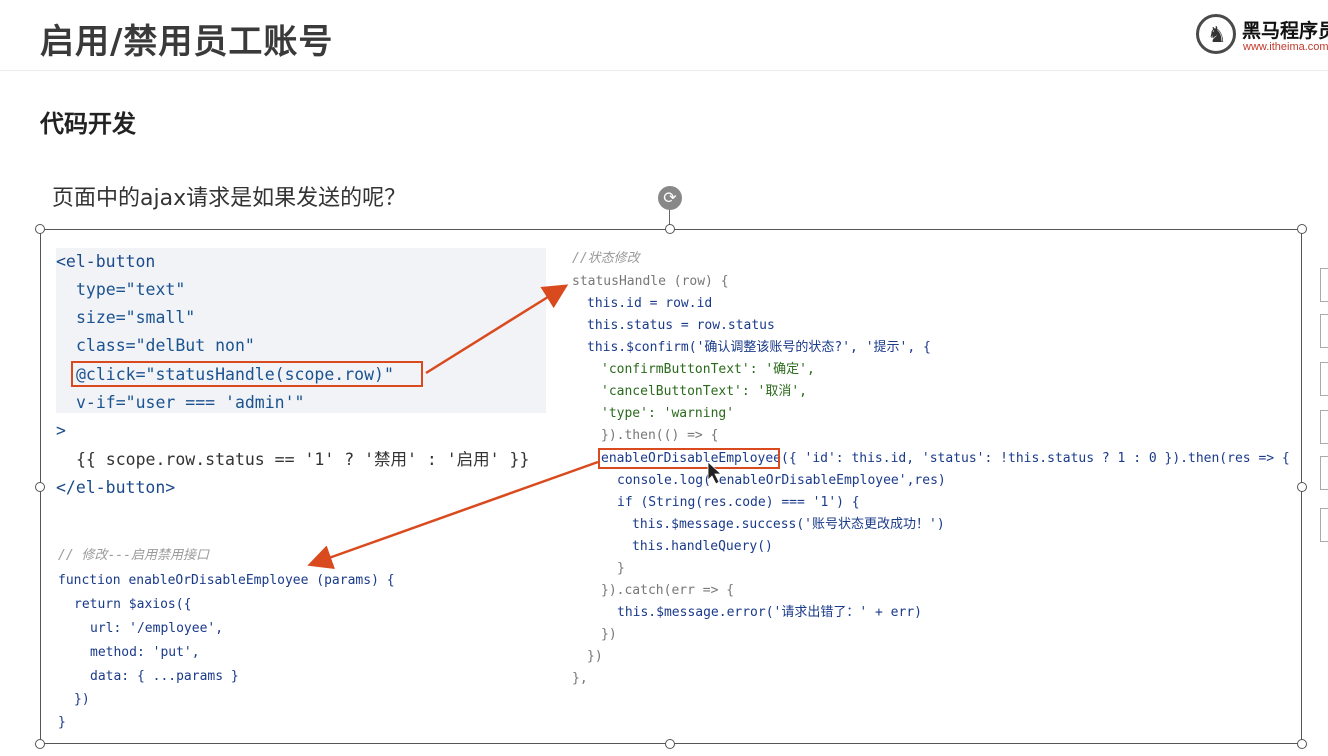 Image resolution: width=1328 pixels, height=756 pixels. Describe the element at coordinates (61, 430) in the screenshot. I see `code-line: >` at that location.